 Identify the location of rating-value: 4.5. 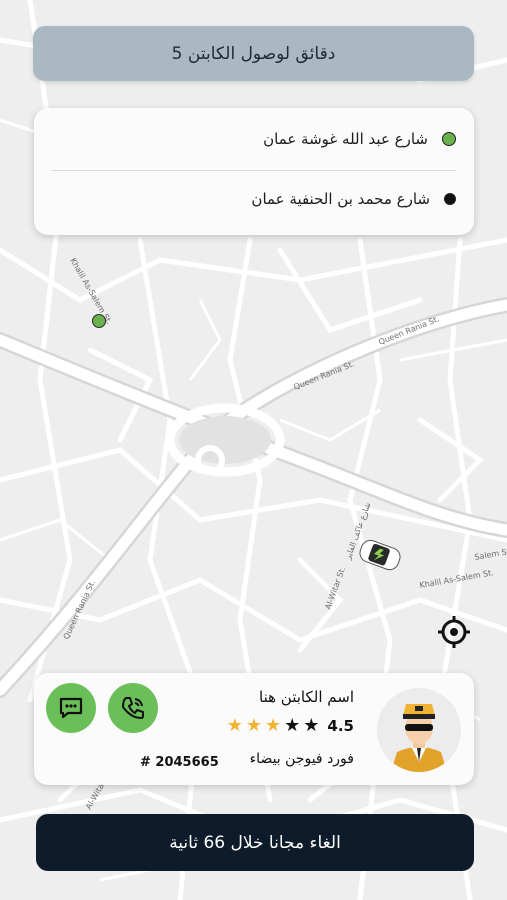
(340, 726).